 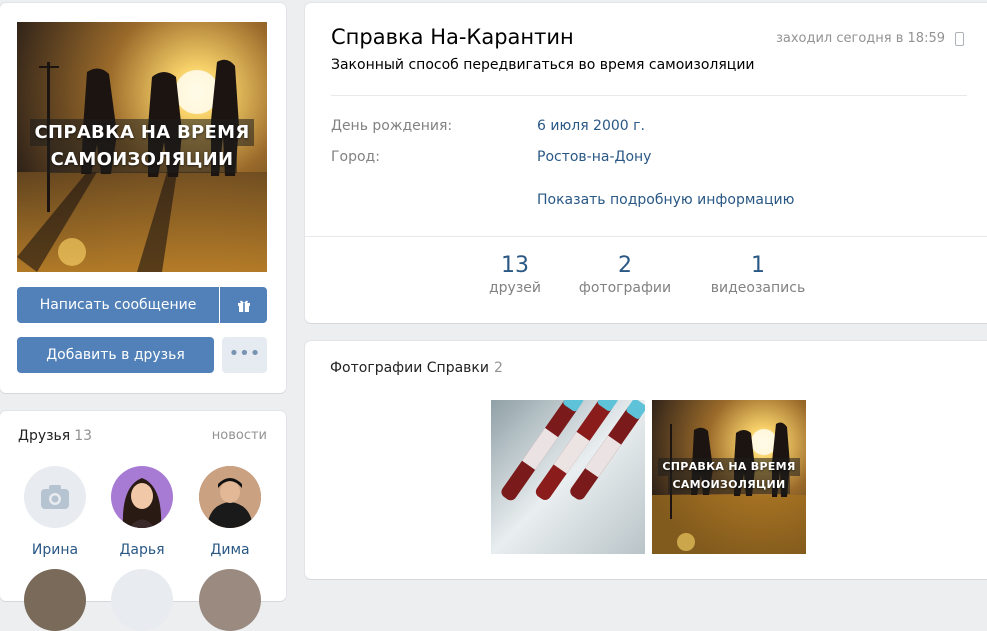 What do you see at coordinates (729, 467) in the screenshot?
I see `photo-poster-line1: СПРАВКА НА ВРЕМЯ` at bounding box center [729, 467].